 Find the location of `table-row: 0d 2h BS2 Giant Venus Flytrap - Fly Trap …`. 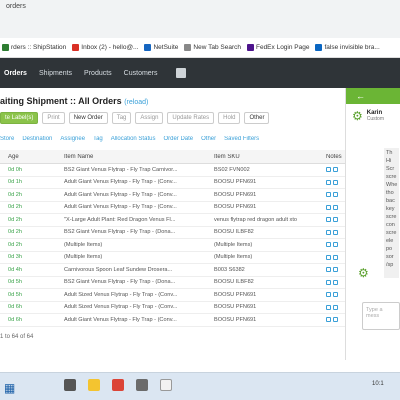

table-row: 0d 2h BS2 Giant Venus Flytrap - Fly Trap … is located at coordinates (172, 233).